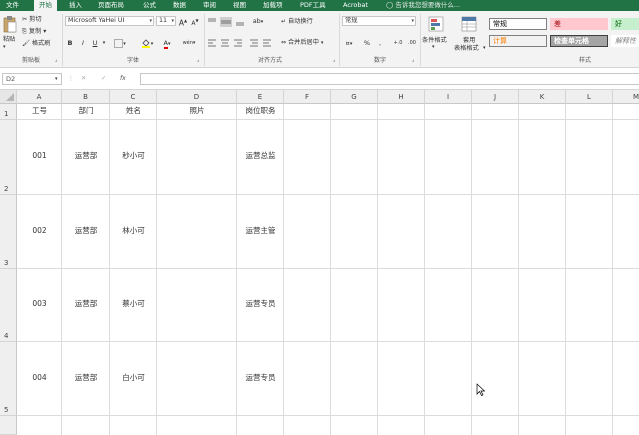  I want to click on cell-b1: 部门, so click(86, 110).